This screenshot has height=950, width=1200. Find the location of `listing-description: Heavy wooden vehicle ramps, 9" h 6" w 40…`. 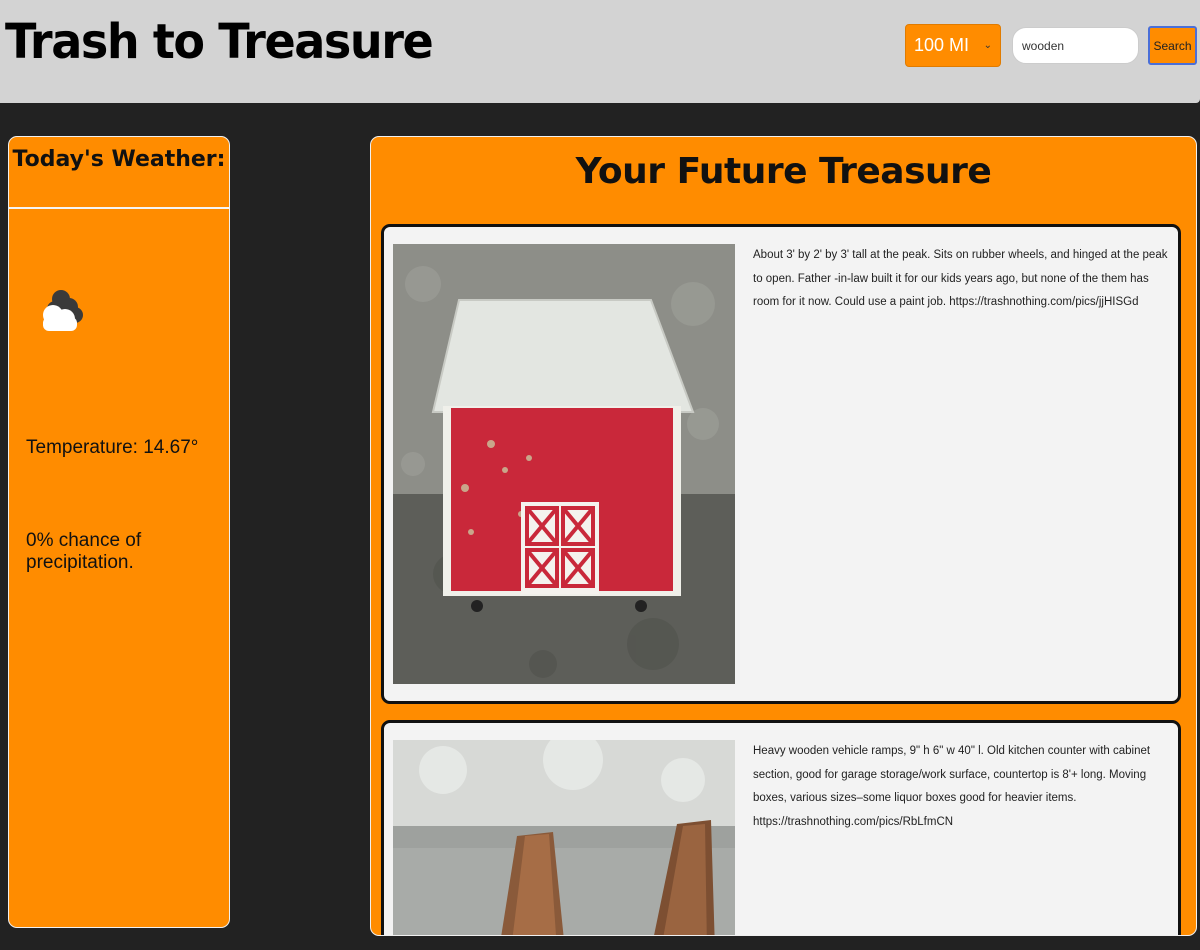

listing-description: Heavy wooden vehicle ramps, 9" h 6" w 40… is located at coordinates (963, 787).